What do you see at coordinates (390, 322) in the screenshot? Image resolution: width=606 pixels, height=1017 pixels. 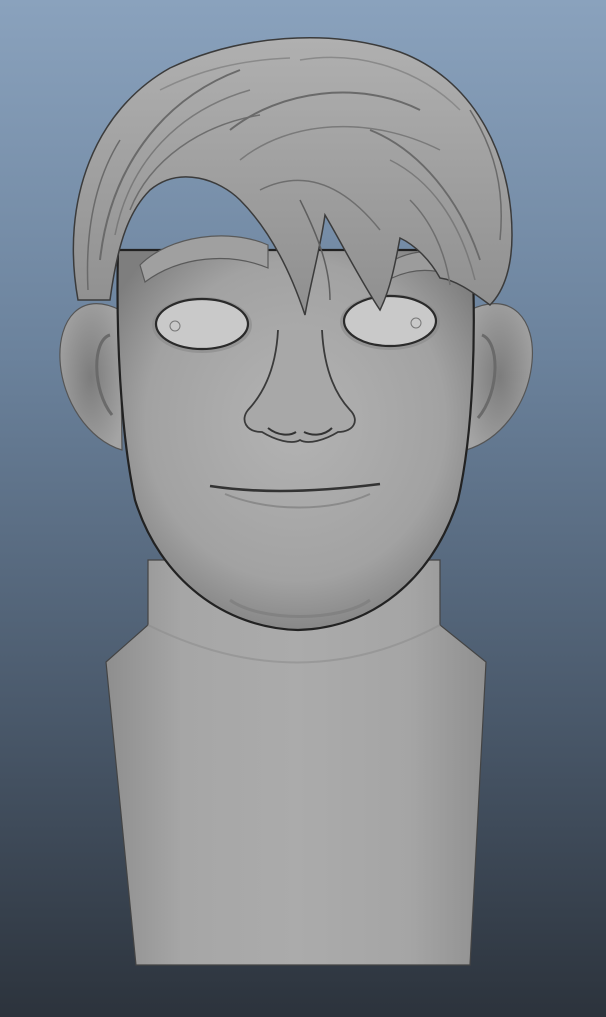 I see `right-eye` at bounding box center [390, 322].